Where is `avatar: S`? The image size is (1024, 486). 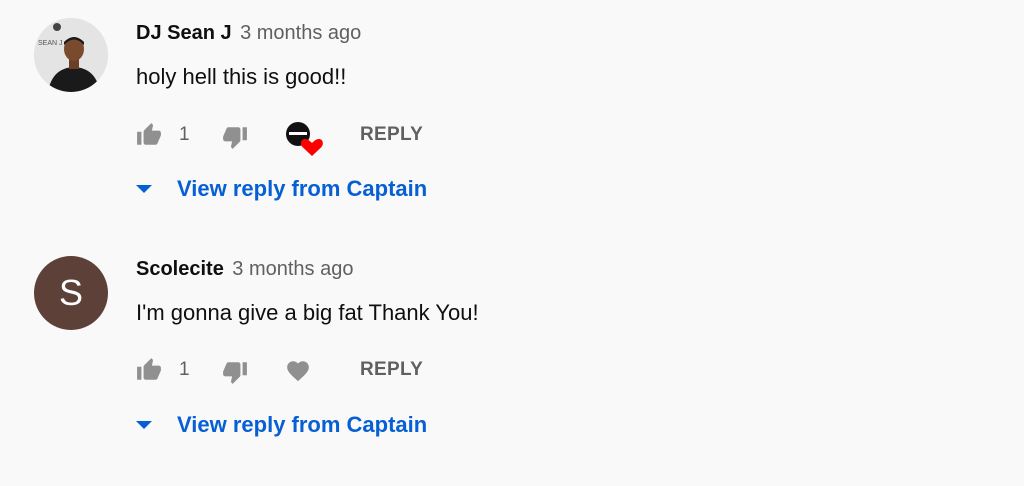 avatar: S is located at coordinates (71, 293).